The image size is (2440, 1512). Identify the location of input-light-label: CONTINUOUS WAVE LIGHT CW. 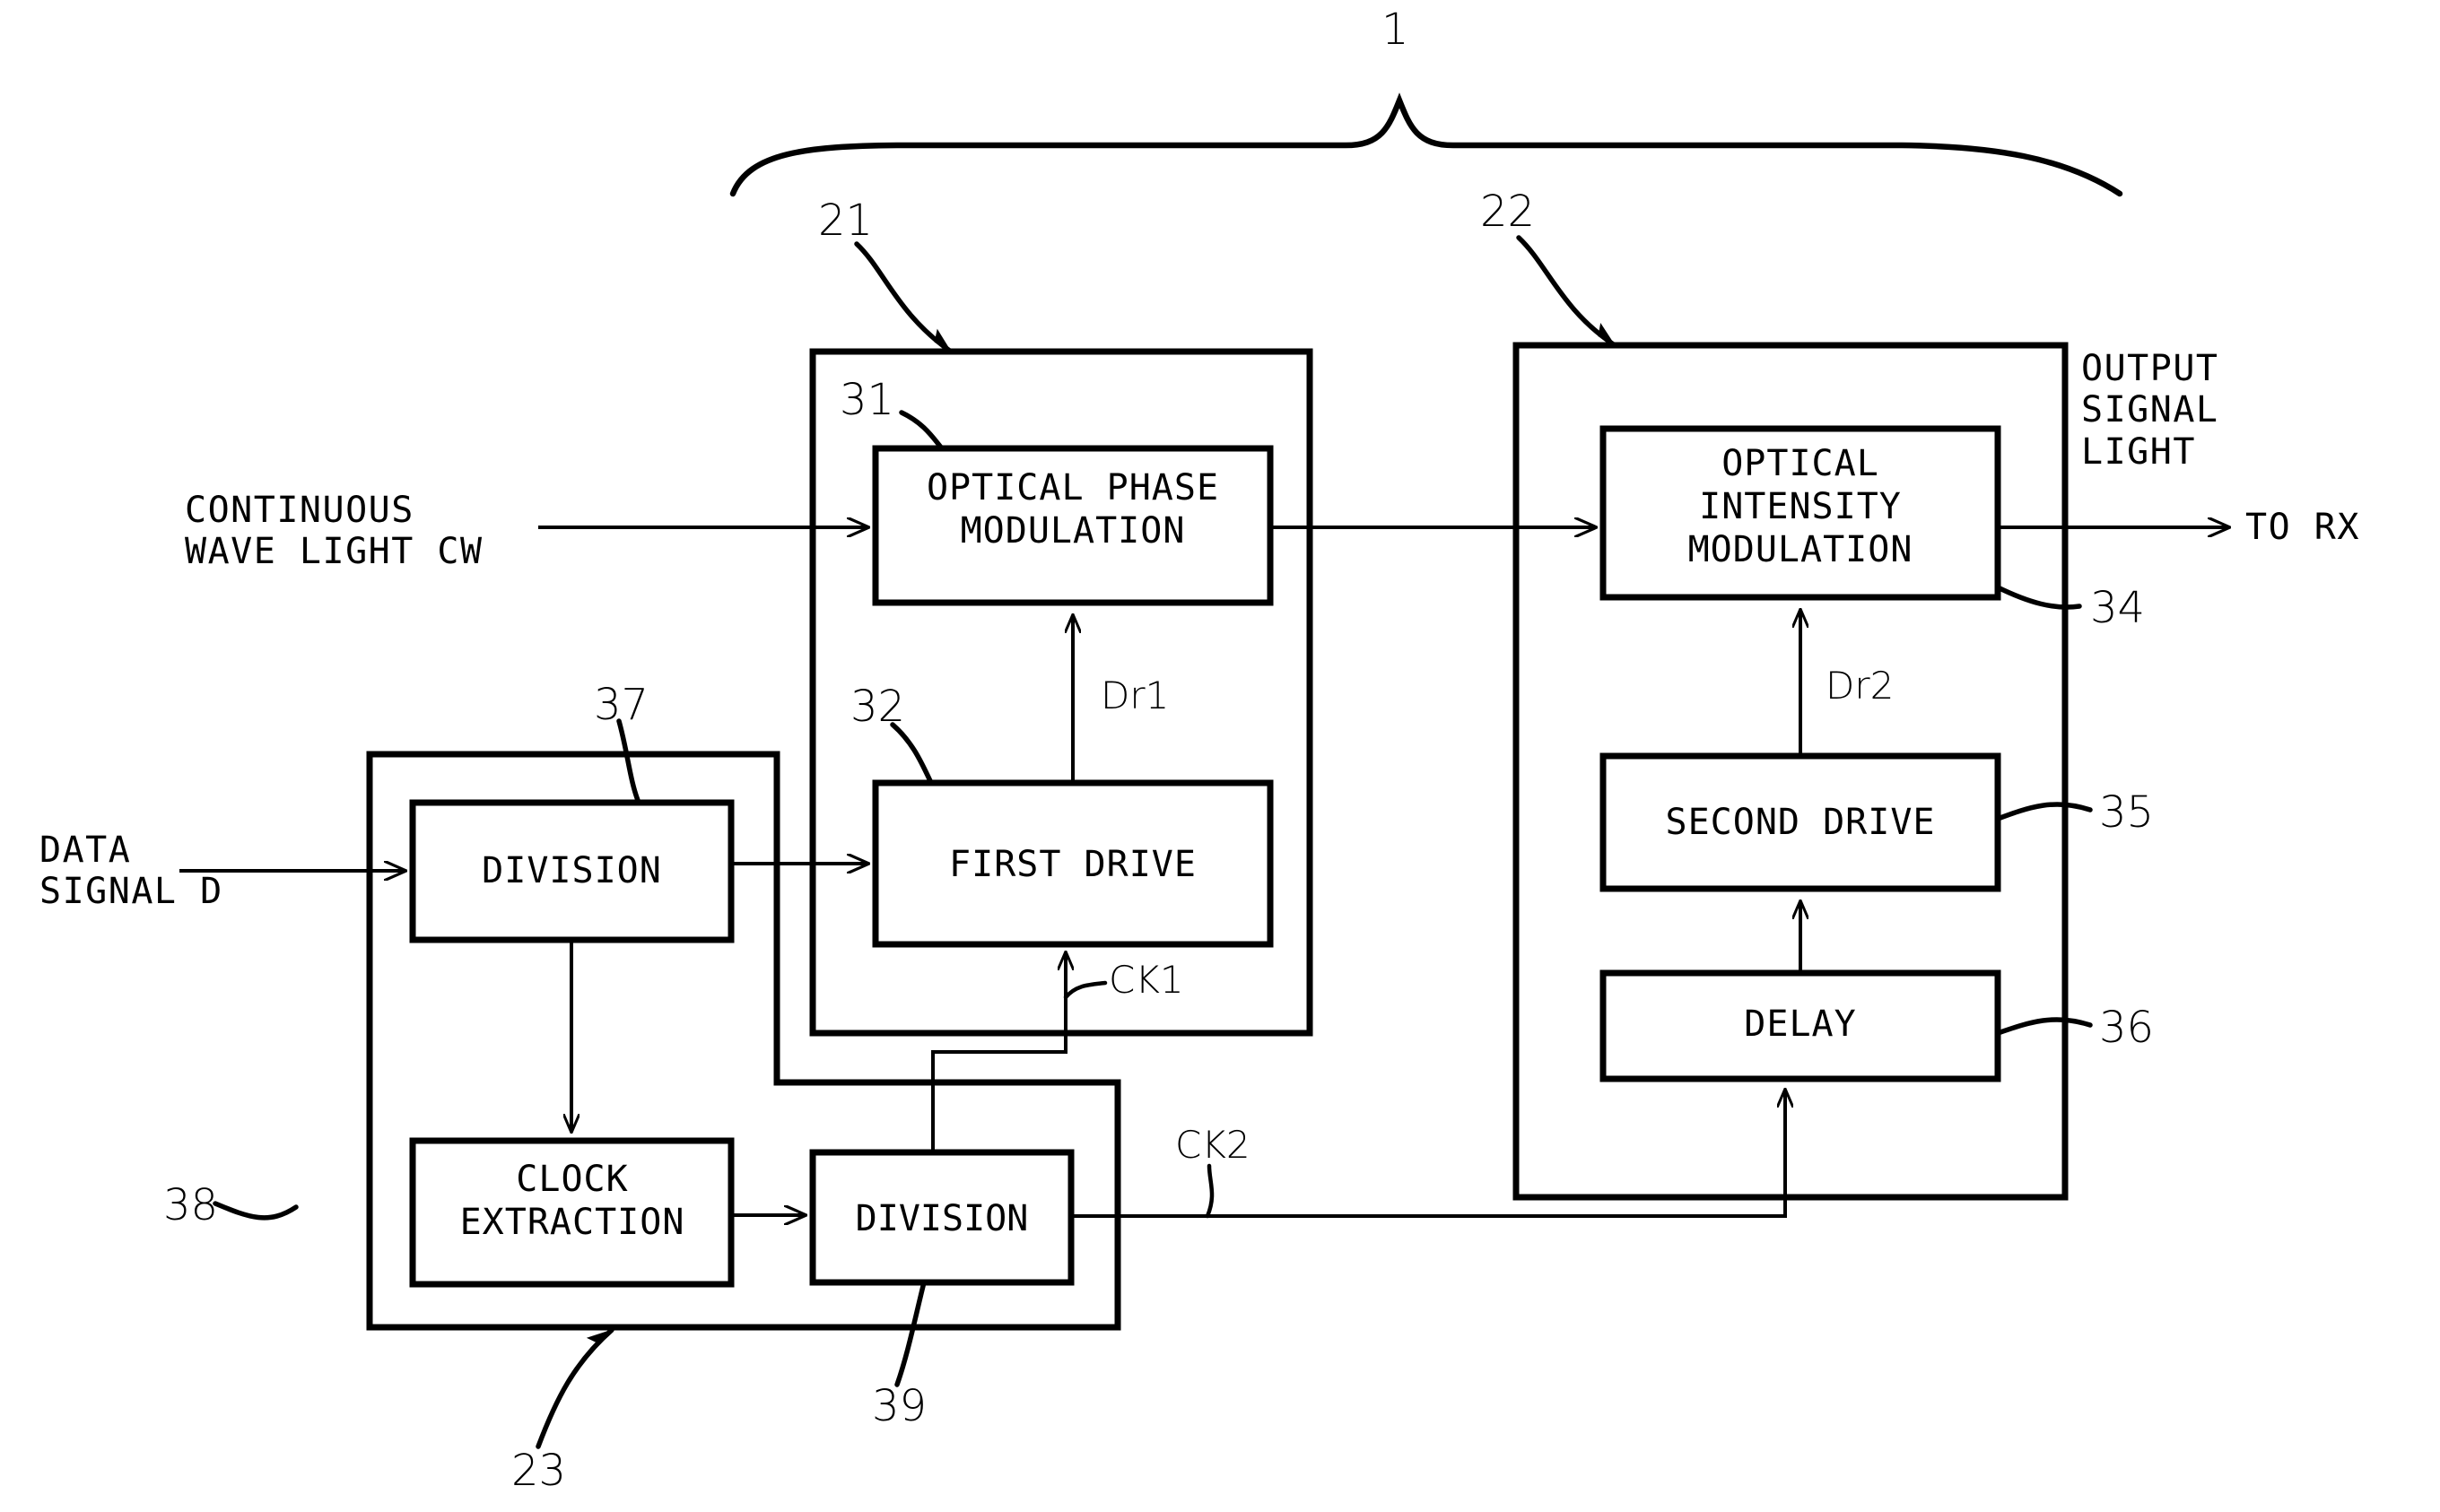
(334, 531).